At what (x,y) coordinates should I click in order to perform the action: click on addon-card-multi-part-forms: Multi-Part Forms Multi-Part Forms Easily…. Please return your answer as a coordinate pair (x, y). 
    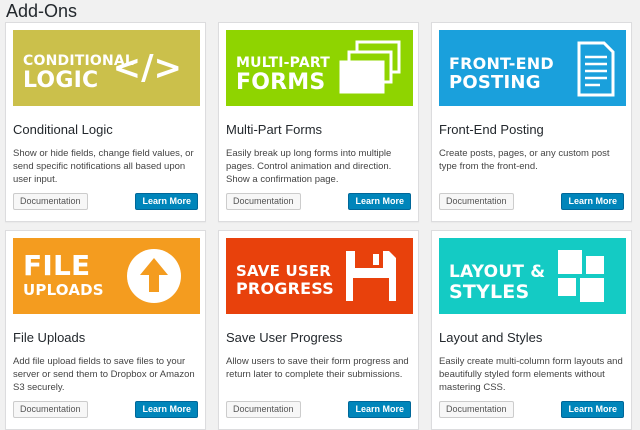
    Looking at the image, I should click on (318, 122).